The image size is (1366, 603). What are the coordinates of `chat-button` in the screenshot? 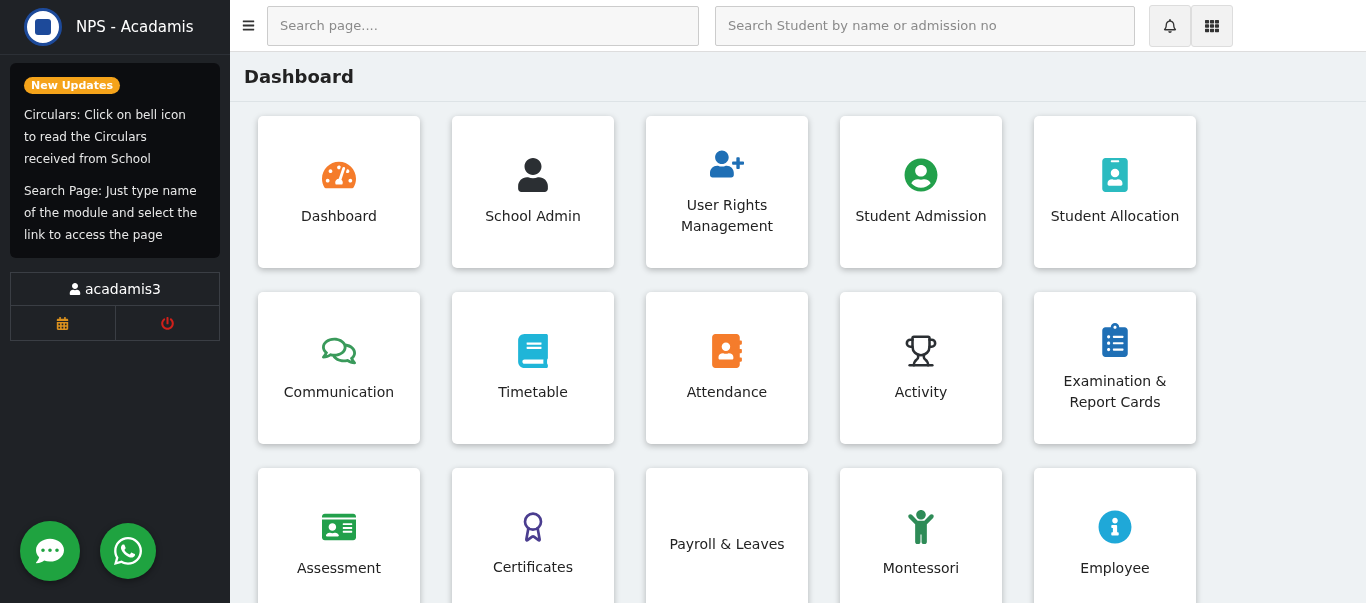 It's located at (50, 551).